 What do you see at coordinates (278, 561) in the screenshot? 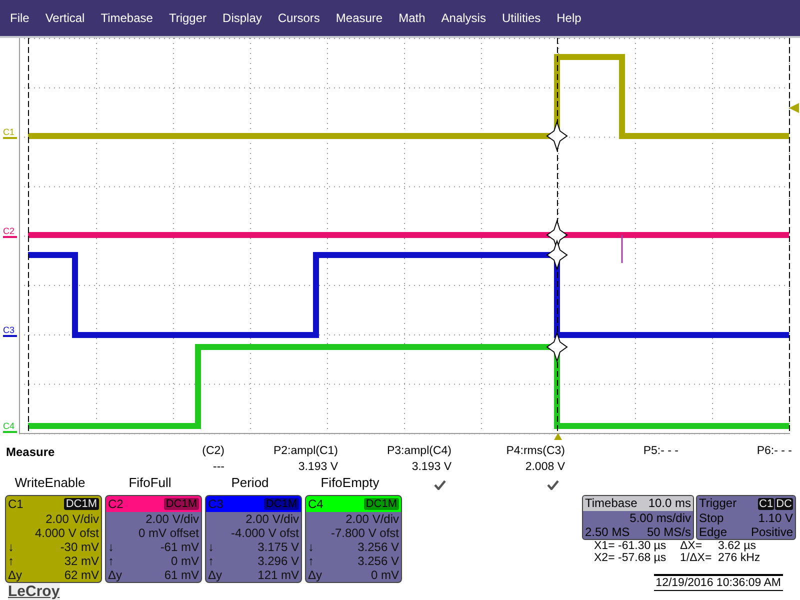
I see `reading-value: 3.296 V` at bounding box center [278, 561].